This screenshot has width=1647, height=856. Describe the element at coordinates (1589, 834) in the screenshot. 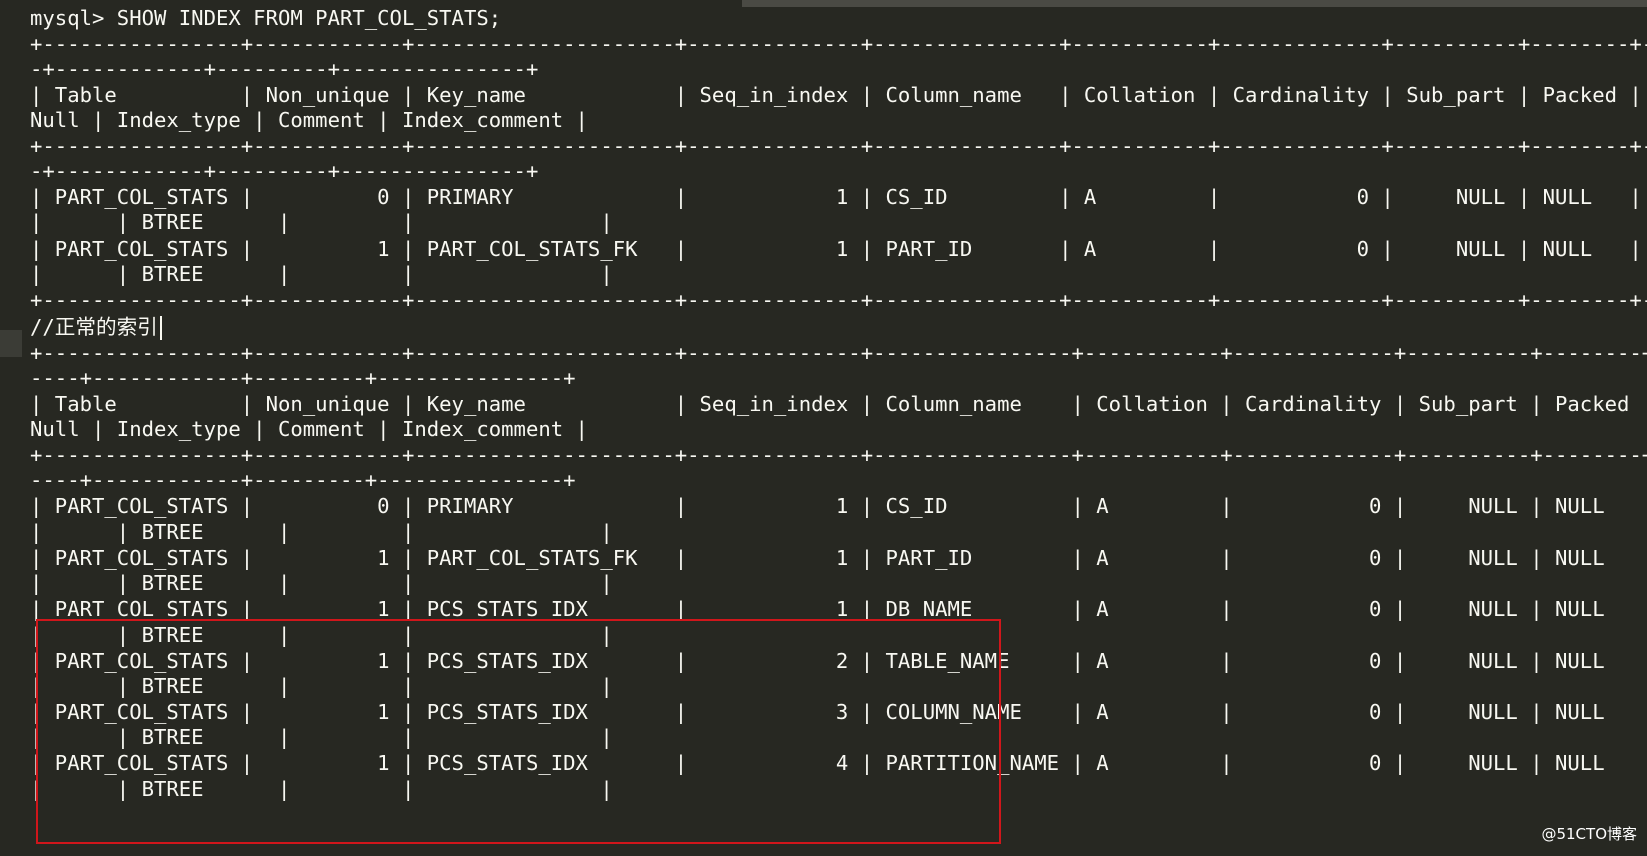

I see `watermark: @51CTO博客` at that location.